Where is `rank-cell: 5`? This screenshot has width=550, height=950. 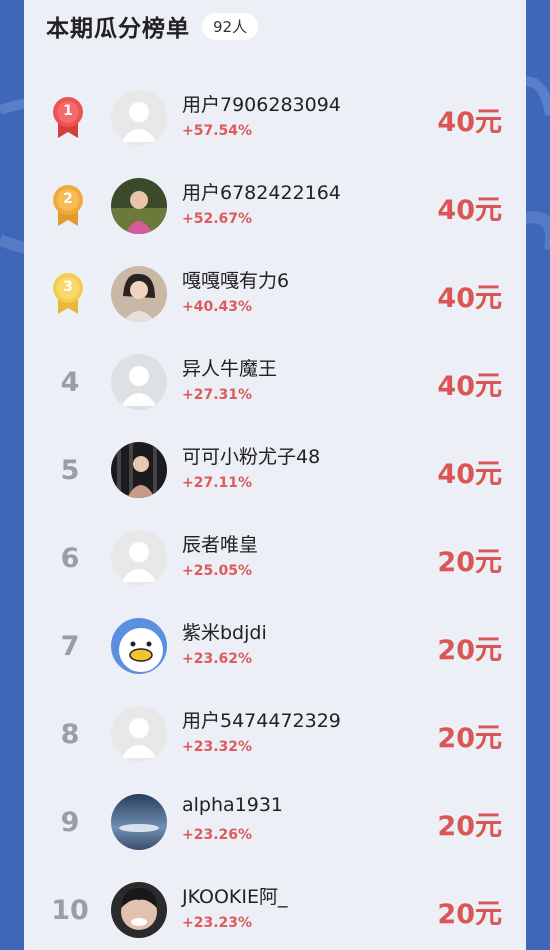
rank-cell: 5 is located at coordinates (70, 470).